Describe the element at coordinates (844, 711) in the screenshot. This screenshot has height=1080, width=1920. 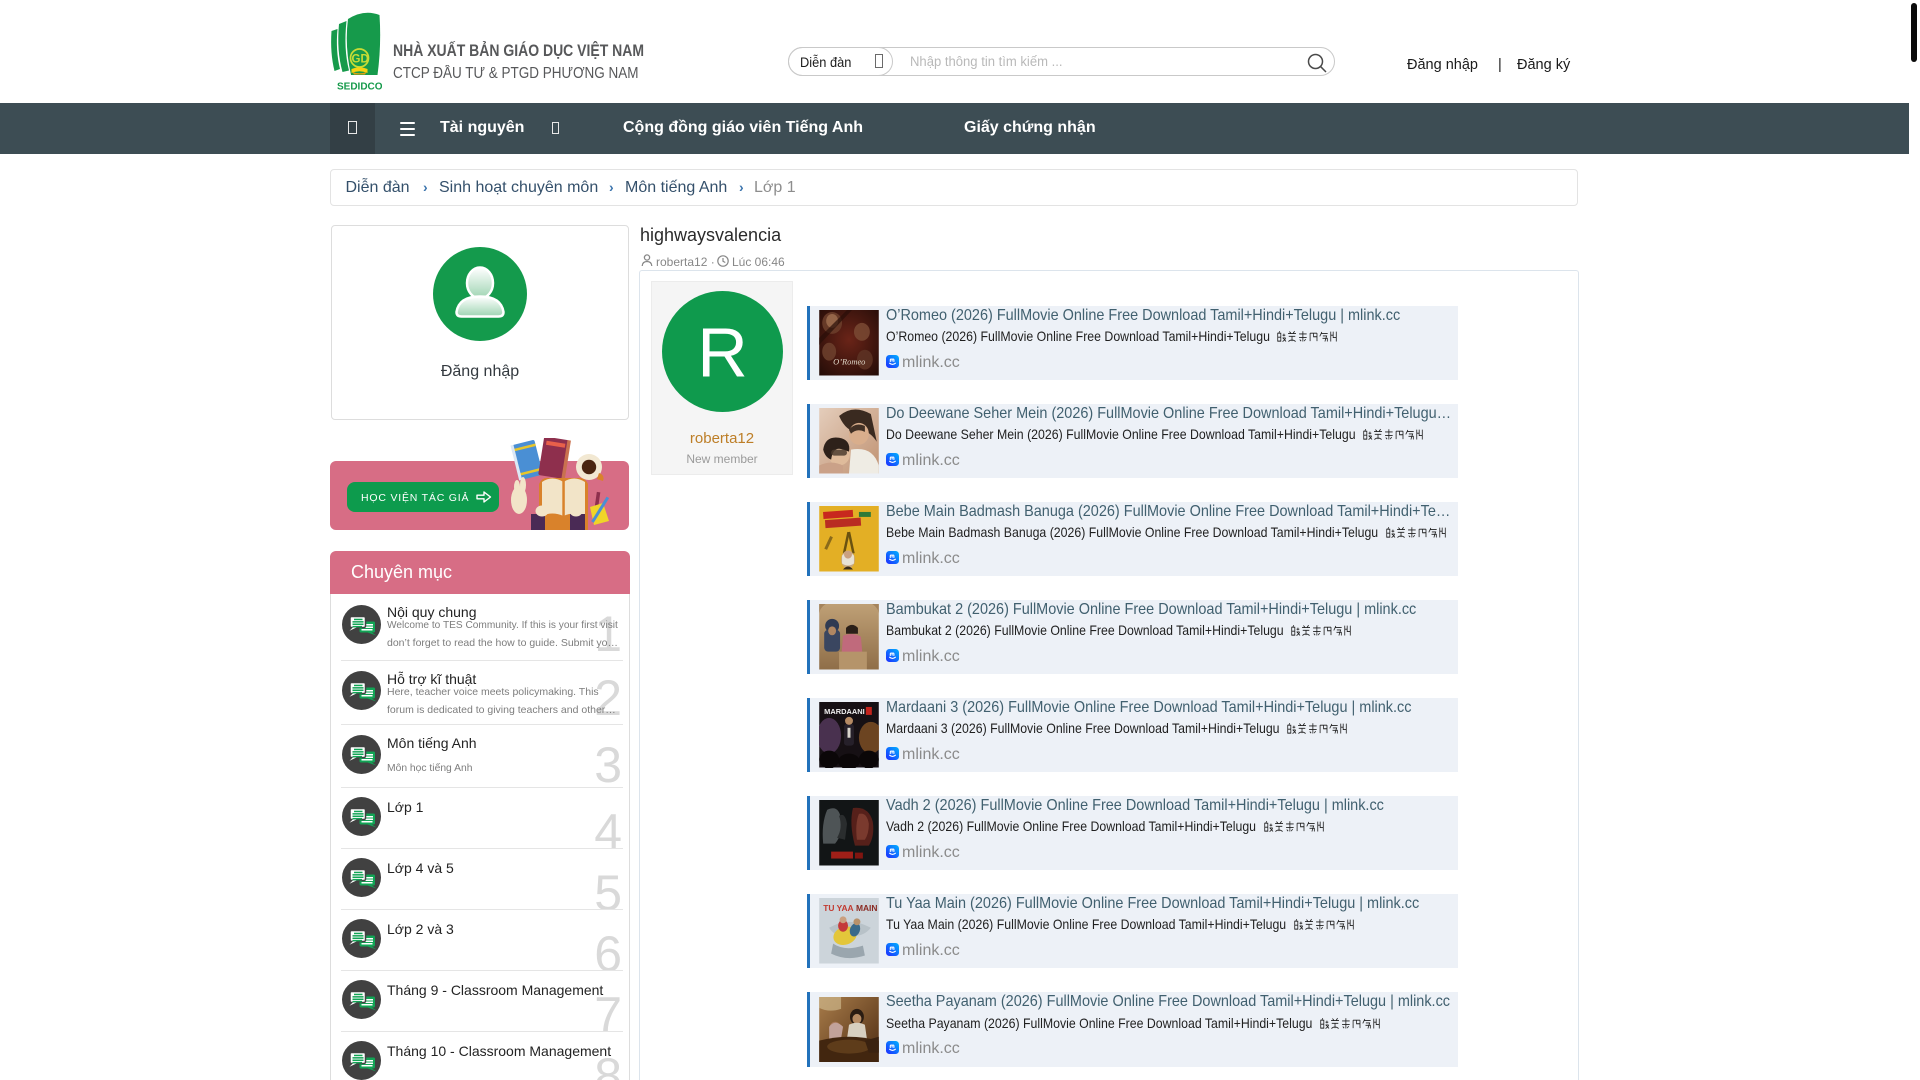
I see `svg-text: MARDAANI` at that location.